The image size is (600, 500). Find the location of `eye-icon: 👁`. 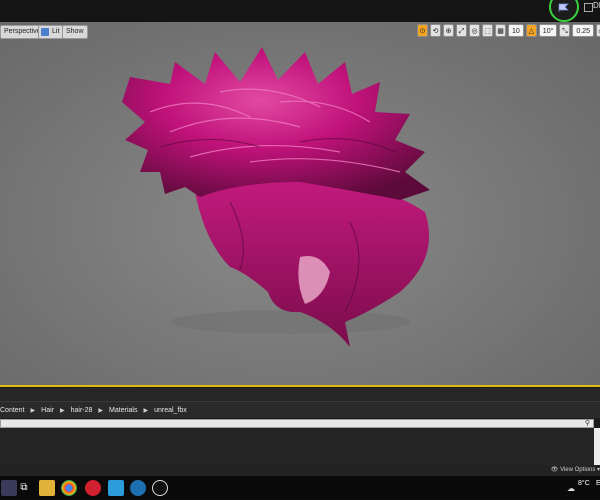

eye-icon: 👁 is located at coordinates (554, 470).